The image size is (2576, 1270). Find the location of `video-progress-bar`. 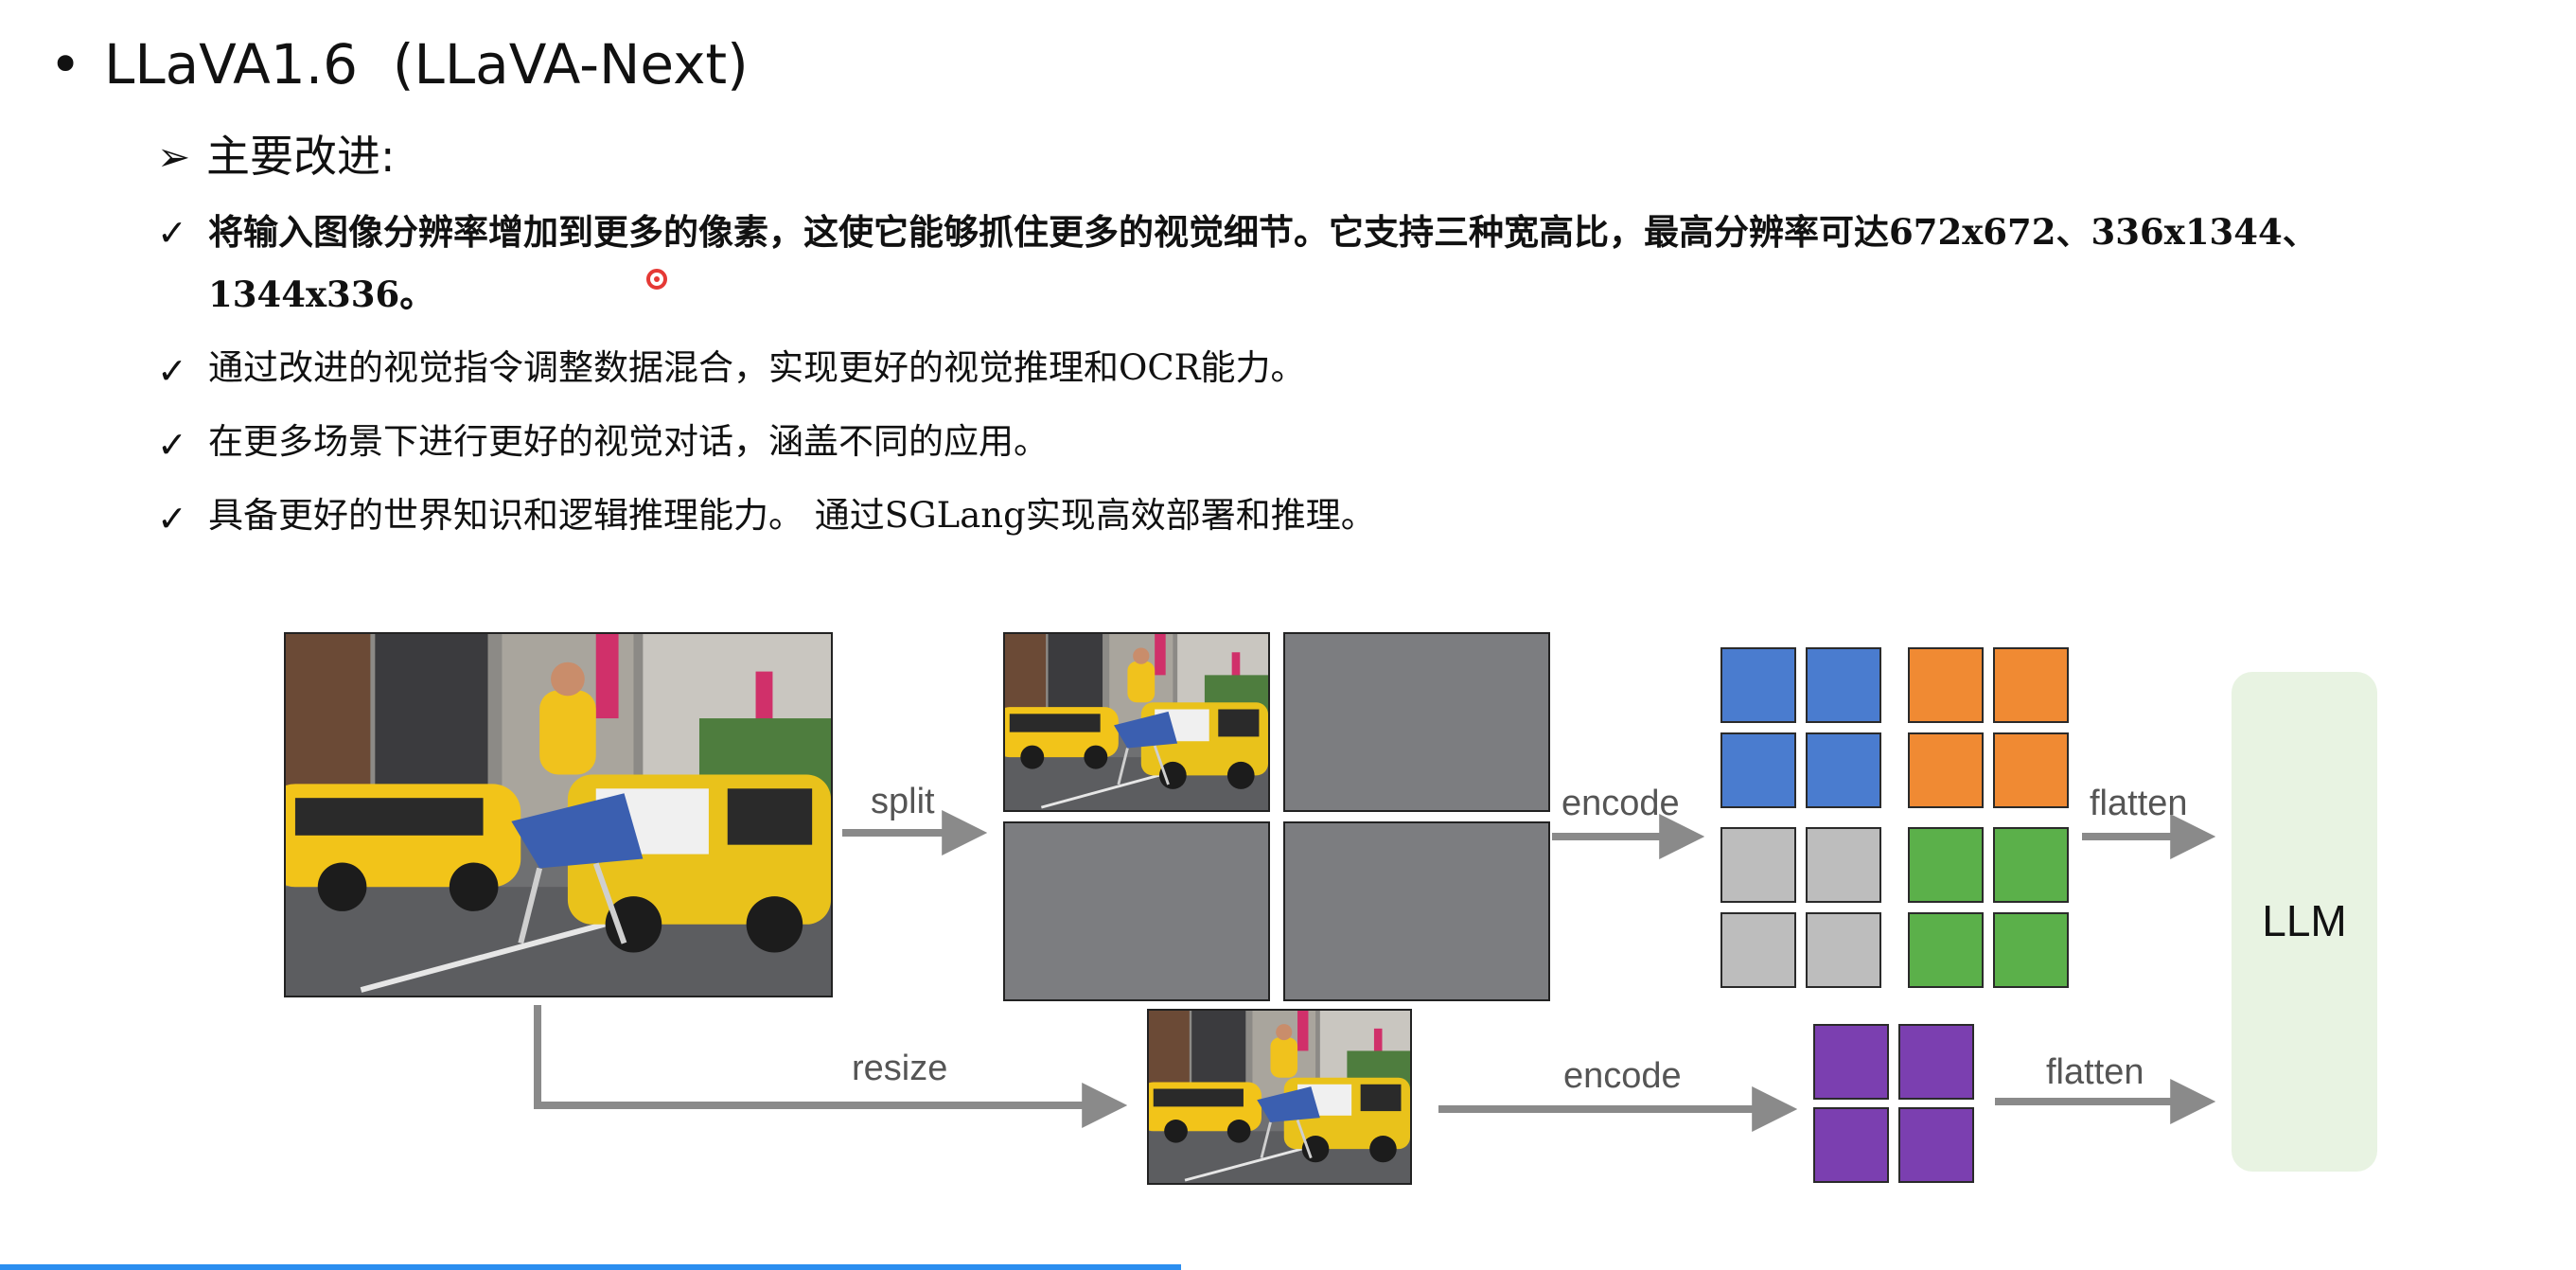

video-progress-bar is located at coordinates (590, 1267).